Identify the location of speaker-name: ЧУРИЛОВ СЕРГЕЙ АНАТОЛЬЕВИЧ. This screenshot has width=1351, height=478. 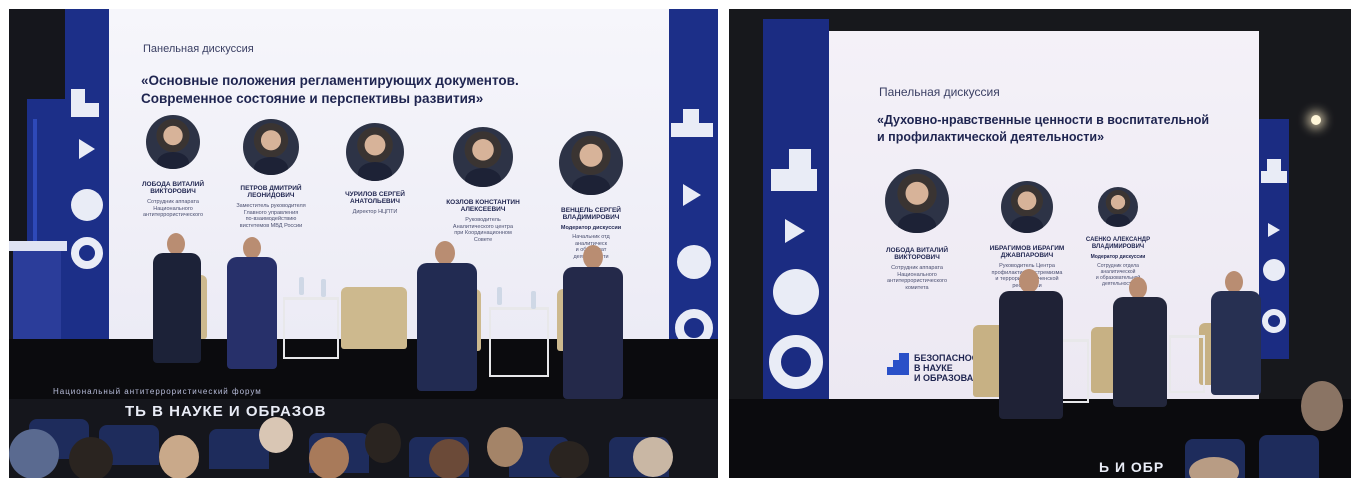
(375, 198).